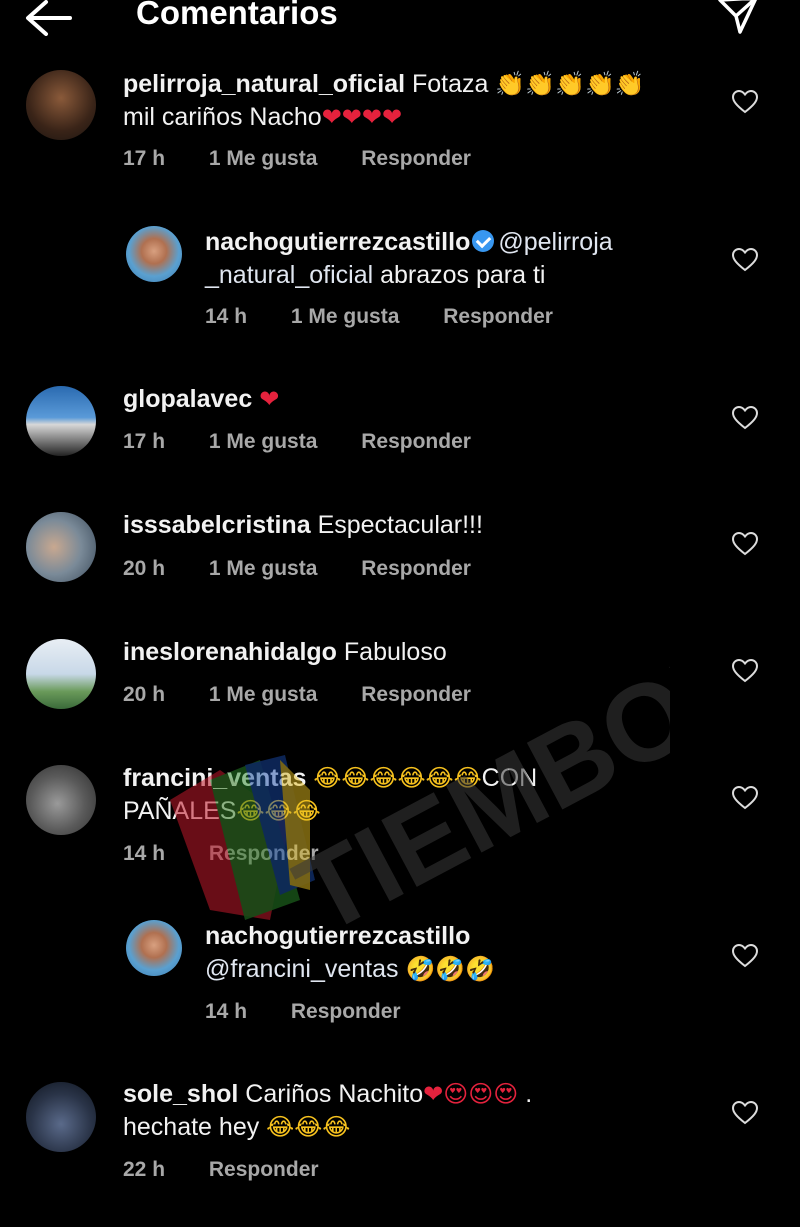  Describe the element at coordinates (555, 242) in the screenshot. I see `mention-link: @pelirroja` at that location.